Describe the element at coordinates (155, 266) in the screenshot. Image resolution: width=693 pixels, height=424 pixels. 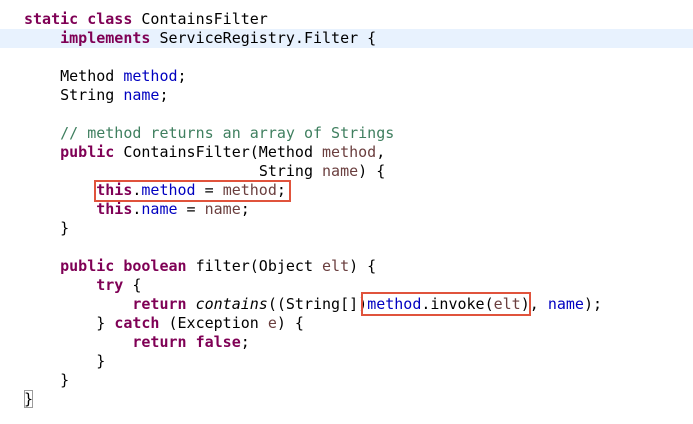
I see `keyword: boolean` at that location.